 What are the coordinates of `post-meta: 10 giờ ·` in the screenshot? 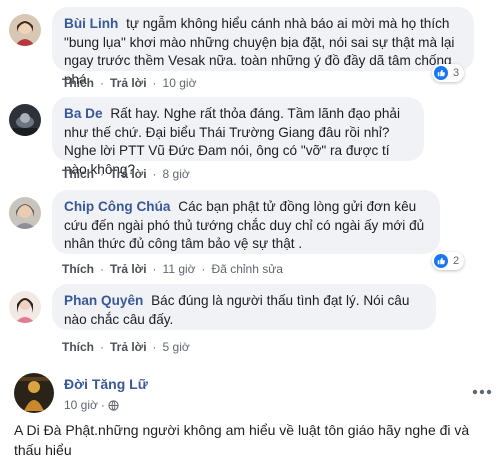 It's located at (91, 405).